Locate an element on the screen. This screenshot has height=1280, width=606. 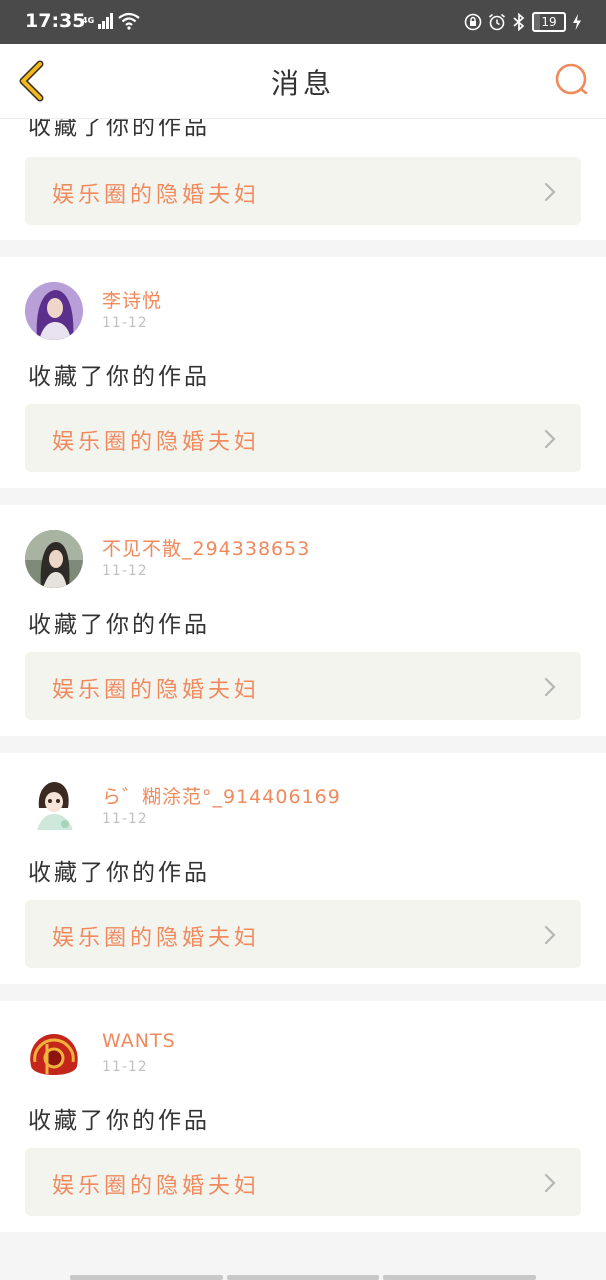
alarm-icon is located at coordinates (497, 22).